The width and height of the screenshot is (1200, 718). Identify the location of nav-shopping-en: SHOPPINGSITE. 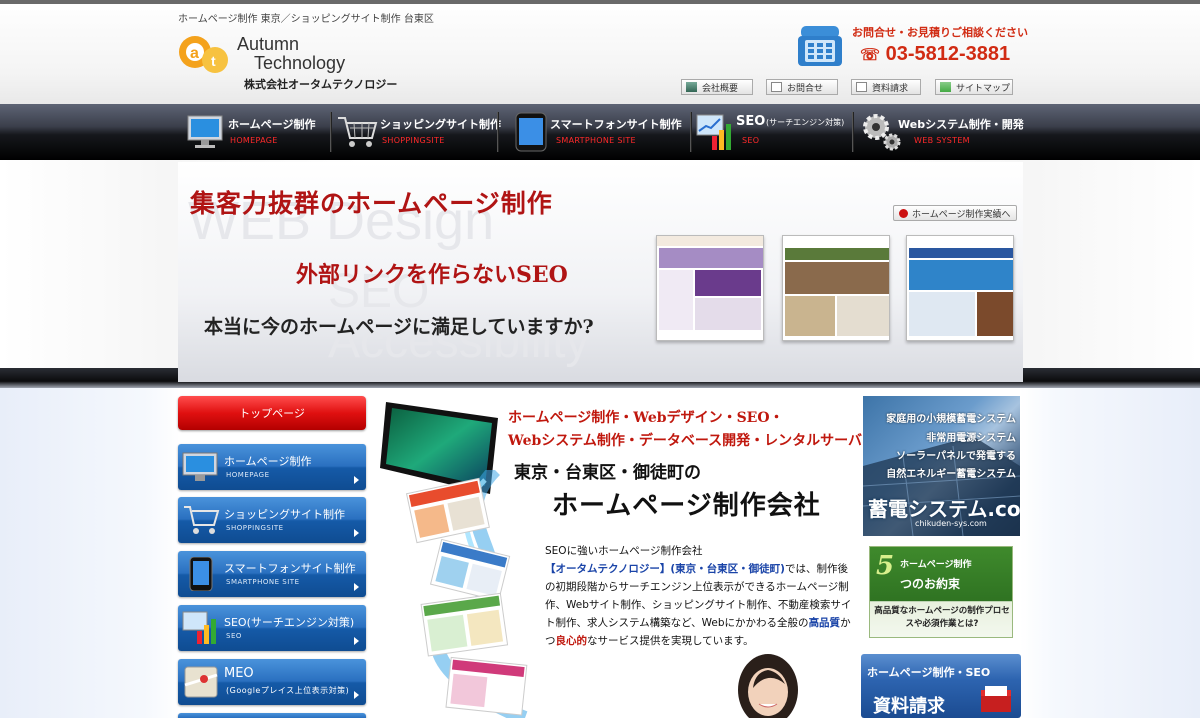
(413, 140).